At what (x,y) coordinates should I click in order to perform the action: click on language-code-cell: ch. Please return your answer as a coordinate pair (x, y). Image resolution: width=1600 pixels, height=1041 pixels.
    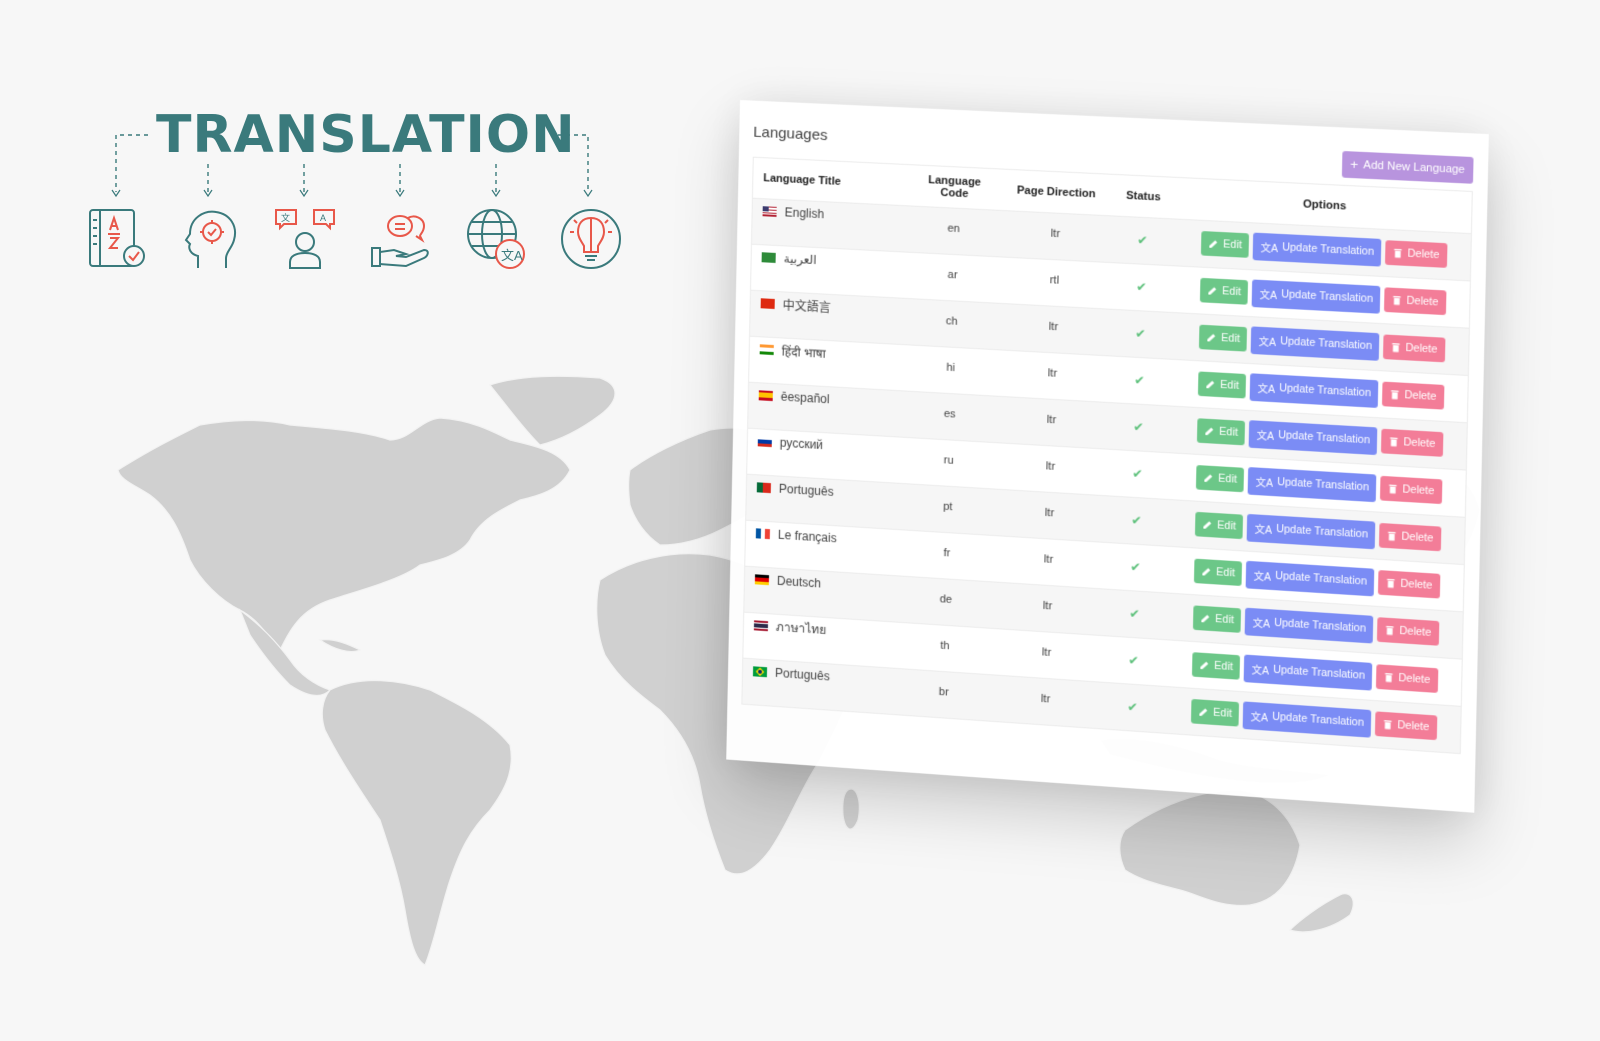
    Looking at the image, I should click on (951, 323).